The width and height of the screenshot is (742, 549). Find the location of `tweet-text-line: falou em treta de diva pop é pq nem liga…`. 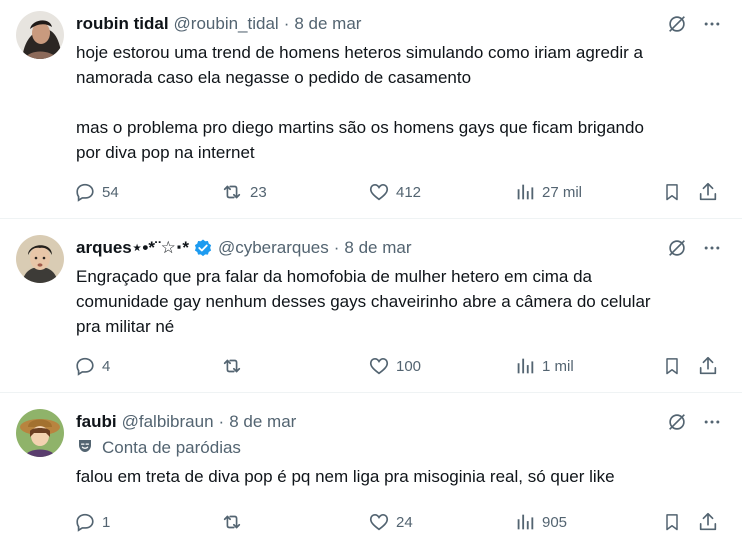

tweet-text-line: falou em treta de diva pop é pq nem liga… is located at coordinates (345, 476).